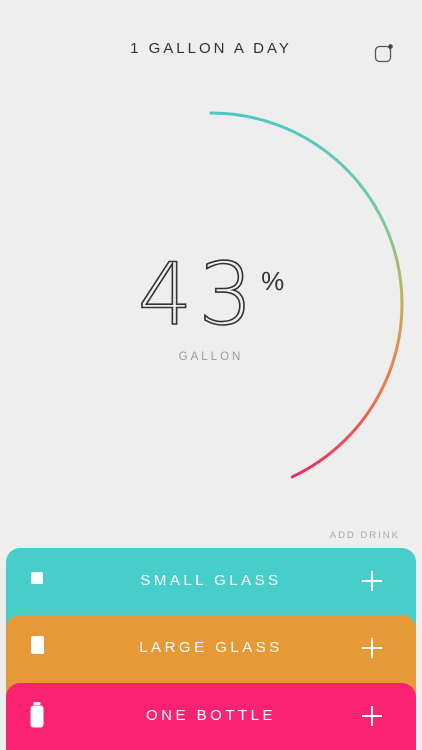 The width and height of the screenshot is (422, 750). I want to click on progress-percent-value: 43, so click(198, 295).